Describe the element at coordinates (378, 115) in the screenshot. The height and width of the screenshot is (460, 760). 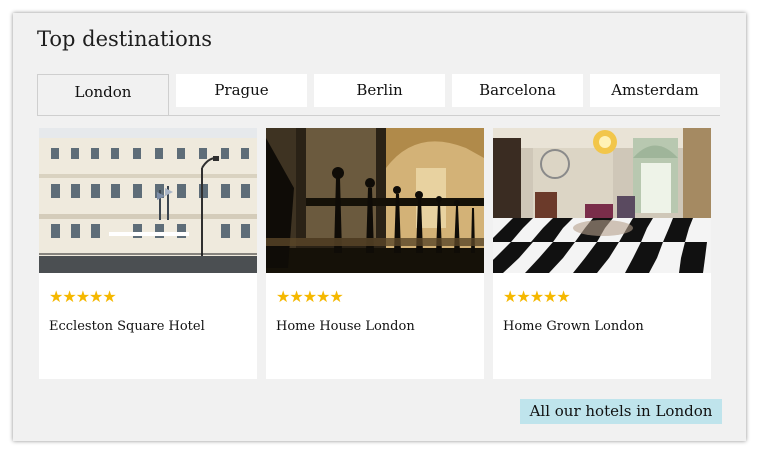
I see `tab-divider` at that location.